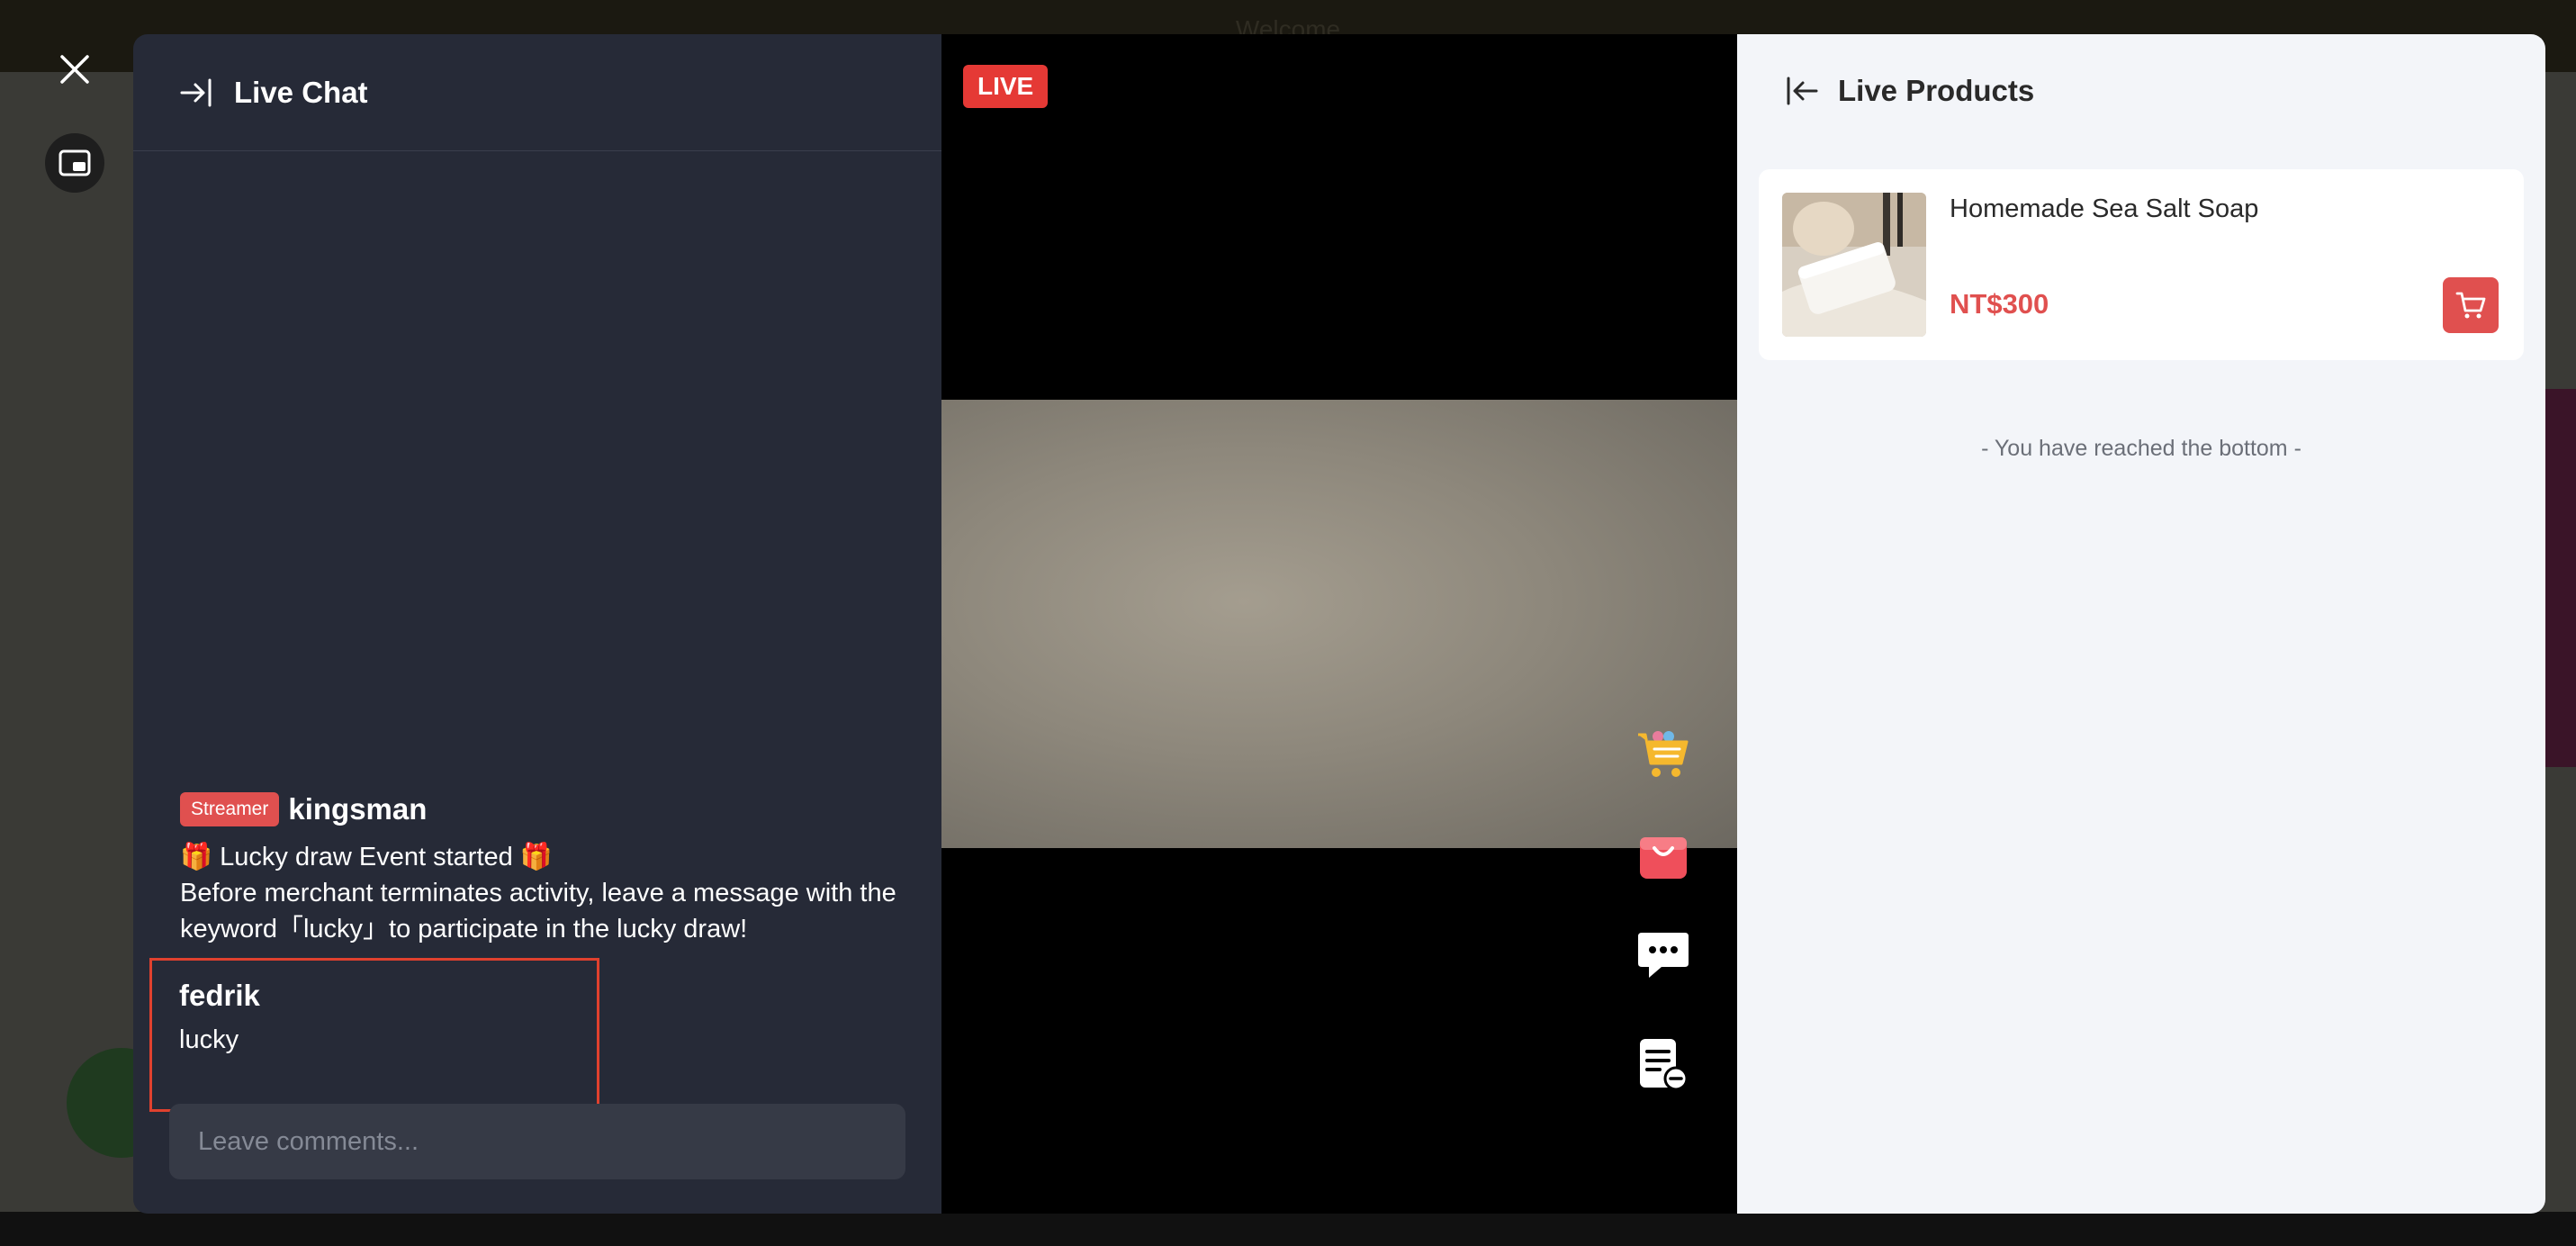 The height and width of the screenshot is (1246, 2576). Describe the element at coordinates (1854, 265) in the screenshot. I see `product-thumbnail` at that location.